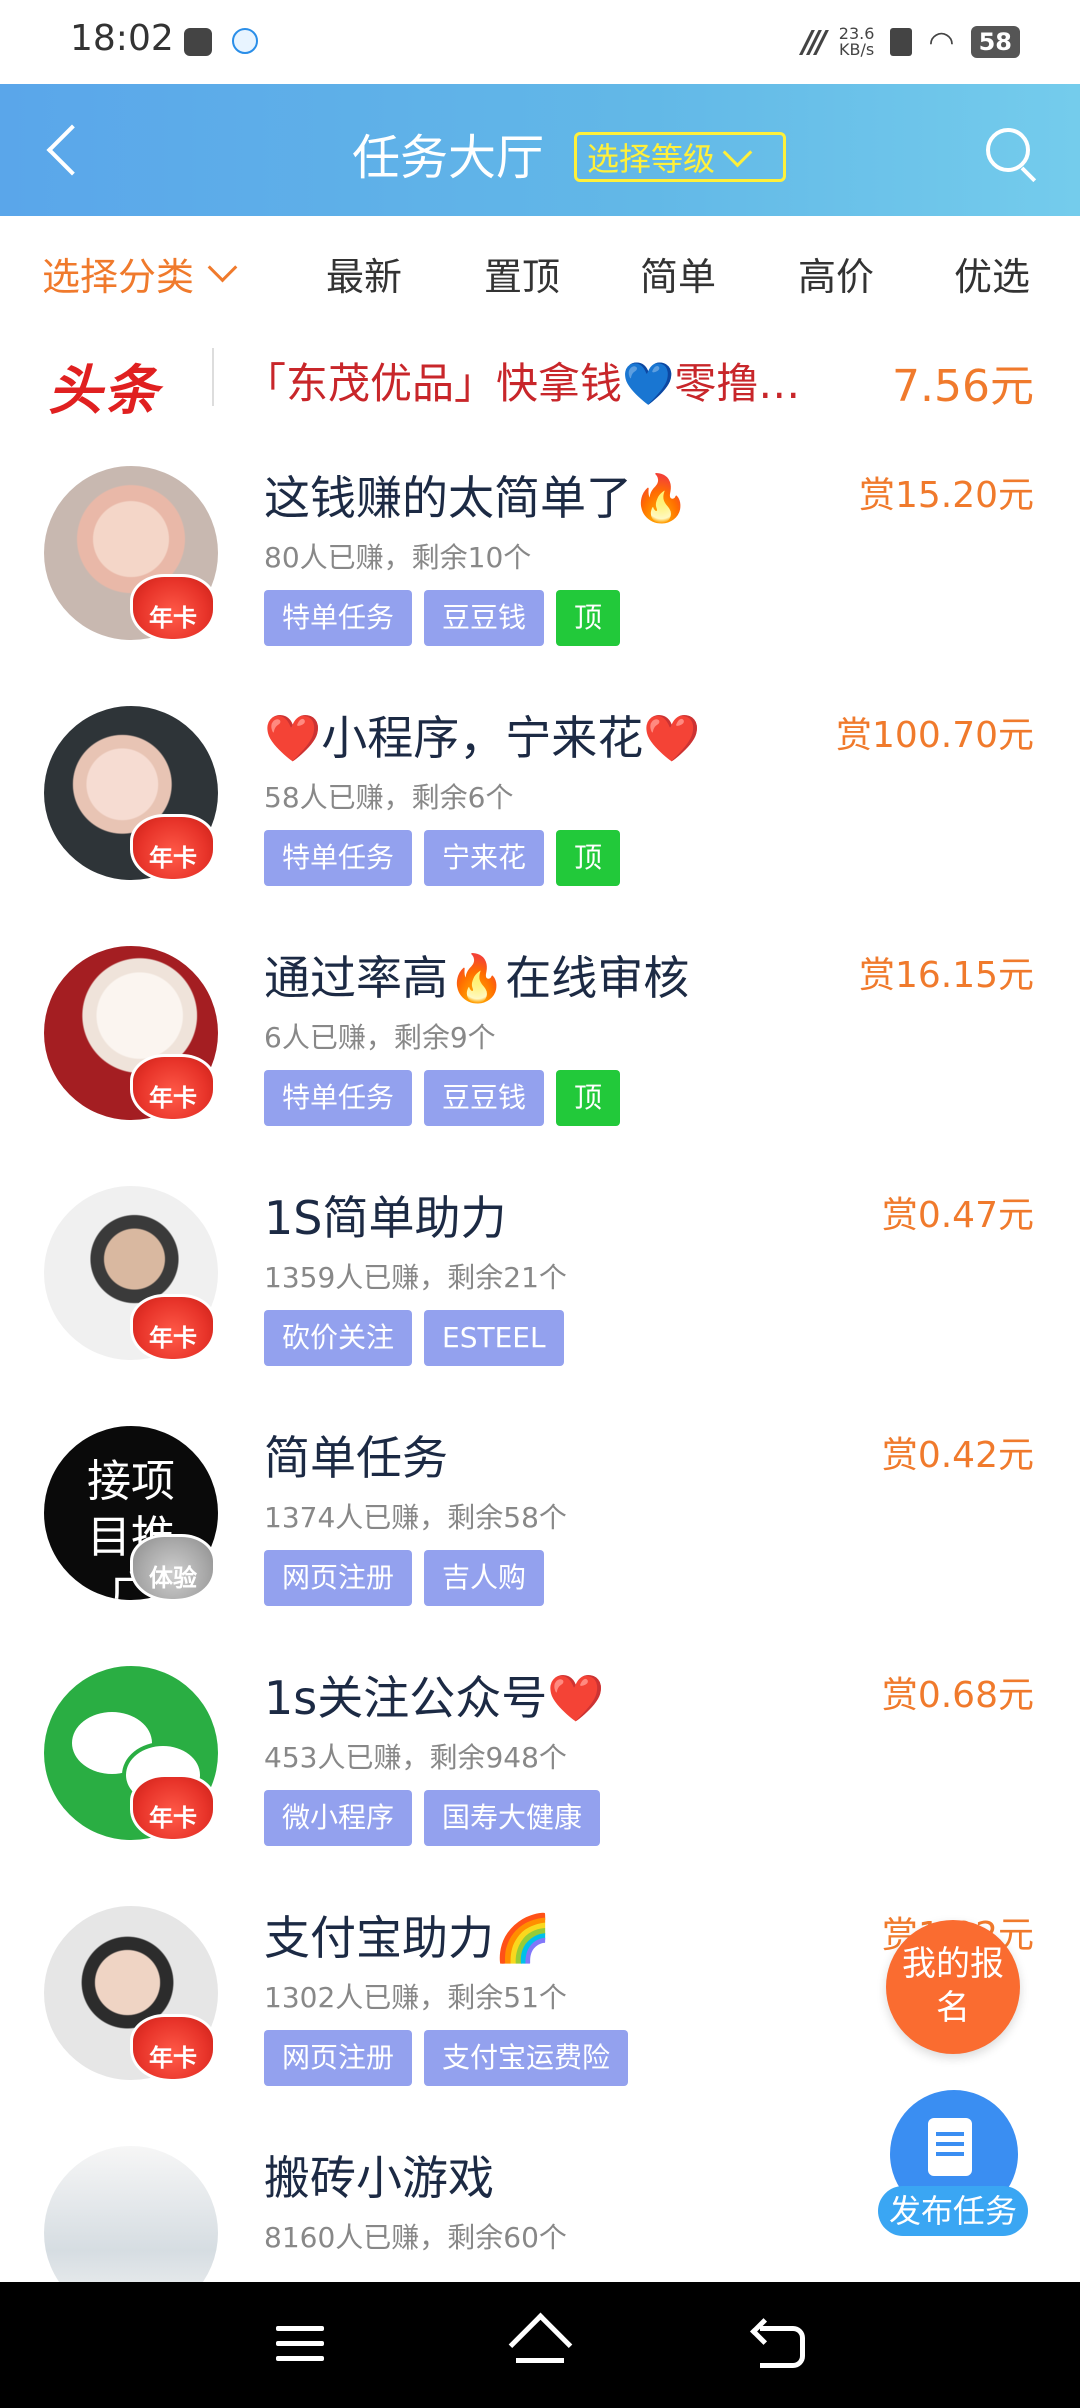 The width and height of the screenshot is (1080, 2408). Describe the element at coordinates (484, 858) in the screenshot. I see `tag: 宁来花` at that location.